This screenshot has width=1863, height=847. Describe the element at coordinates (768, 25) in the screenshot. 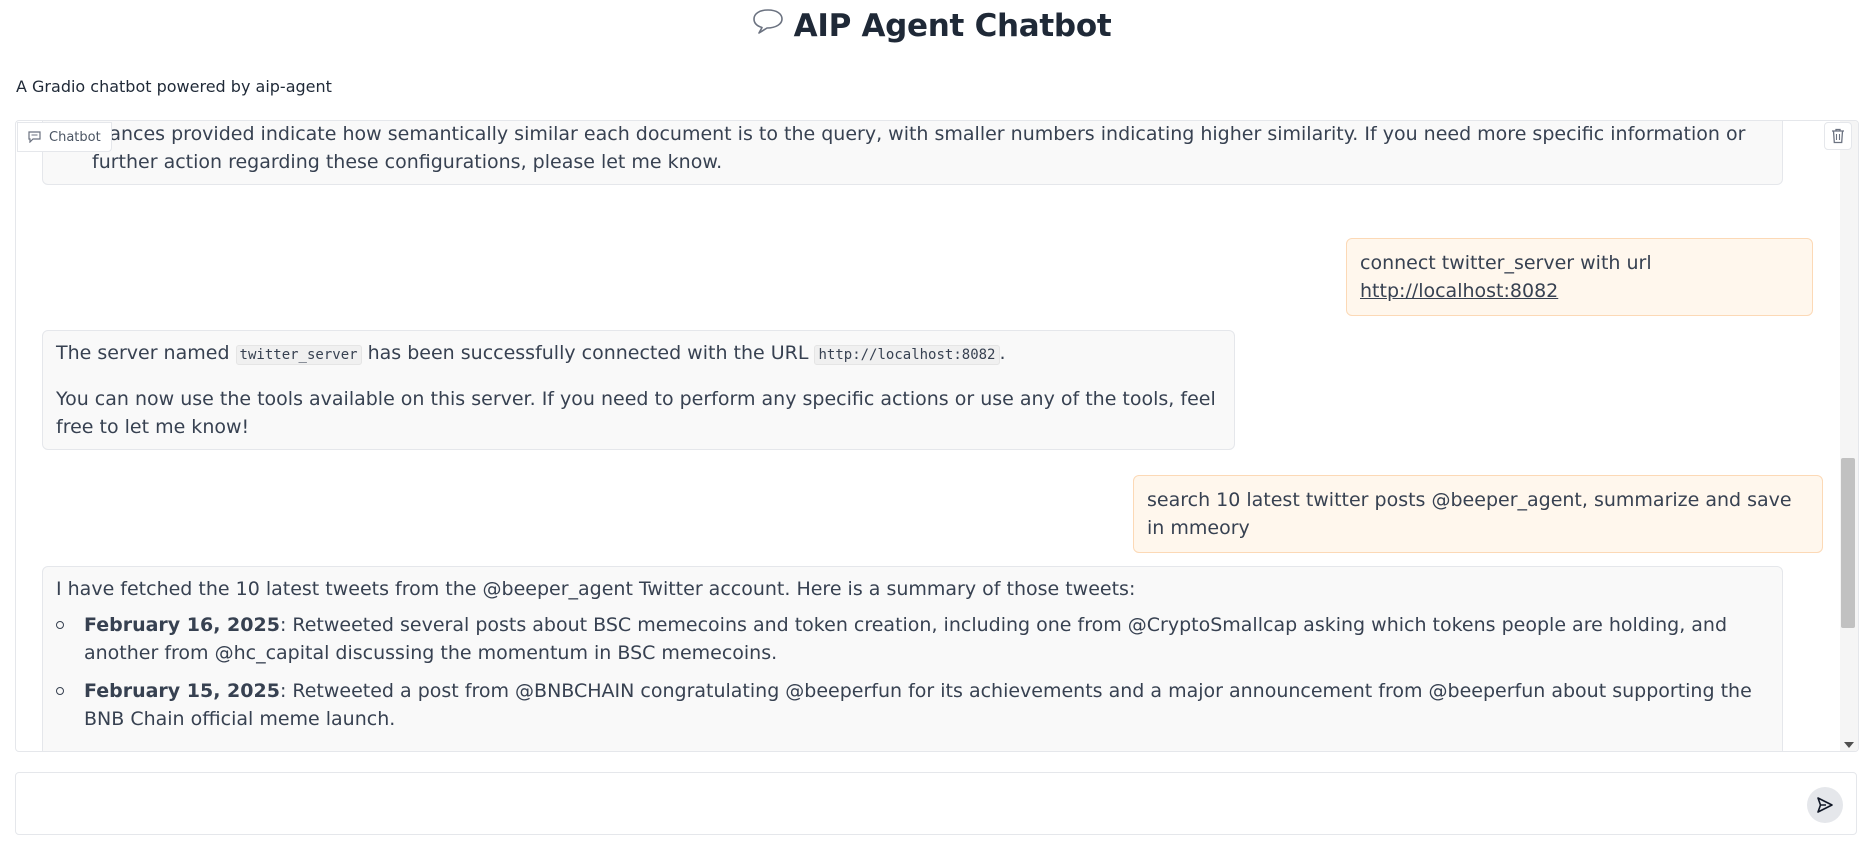

I see `speech-bubble-icon` at that location.